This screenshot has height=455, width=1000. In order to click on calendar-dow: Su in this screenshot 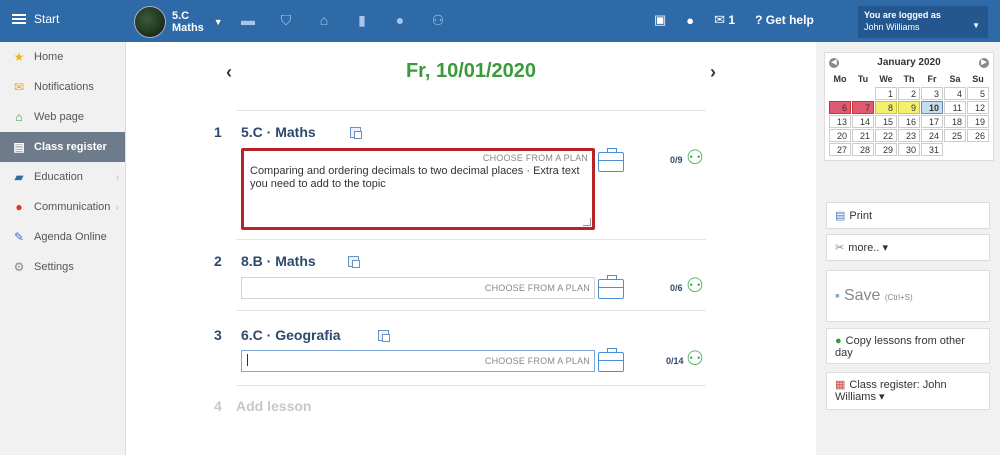, I will do `click(978, 79)`.